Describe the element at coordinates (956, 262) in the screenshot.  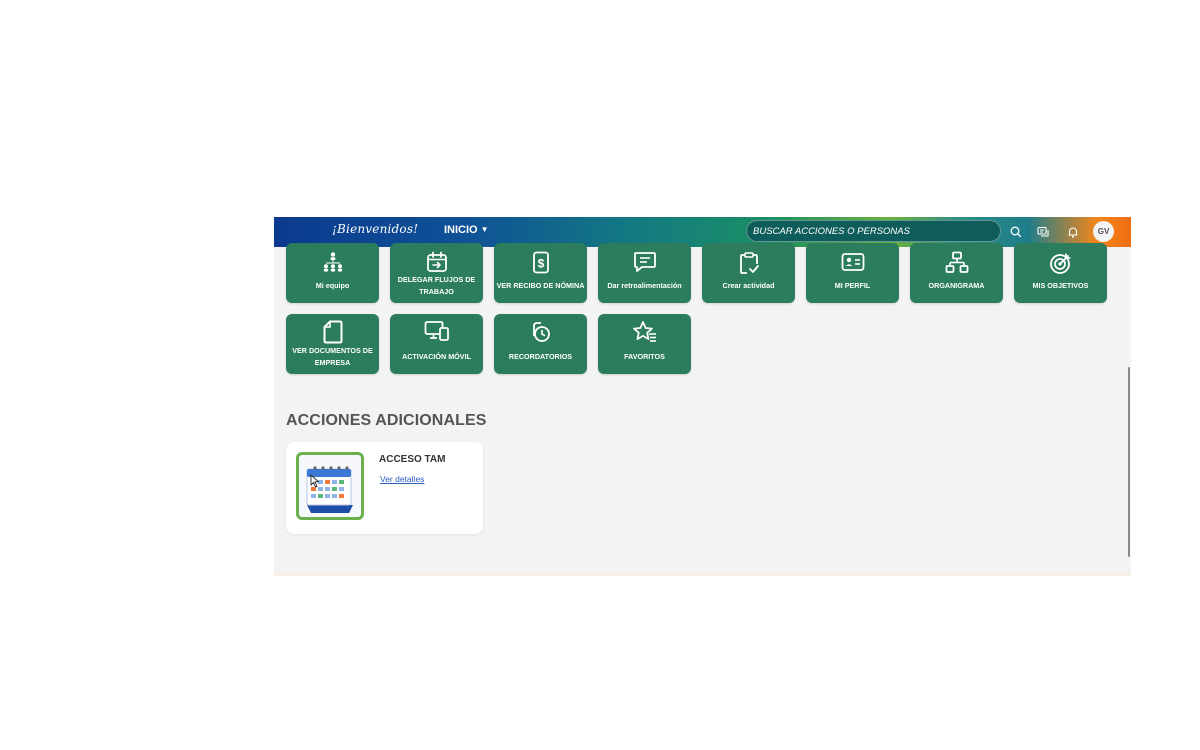
I see `org-chart-icon` at that location.